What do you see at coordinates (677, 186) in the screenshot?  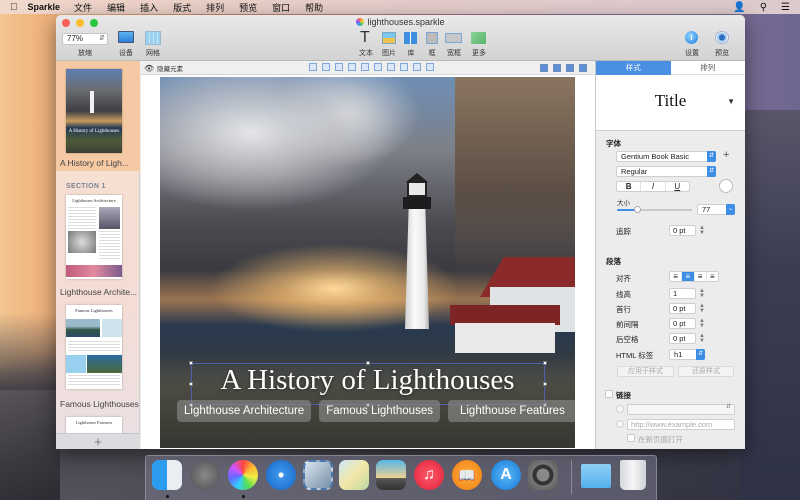 I see `underline-button: U` at bounding box center [677, 186].